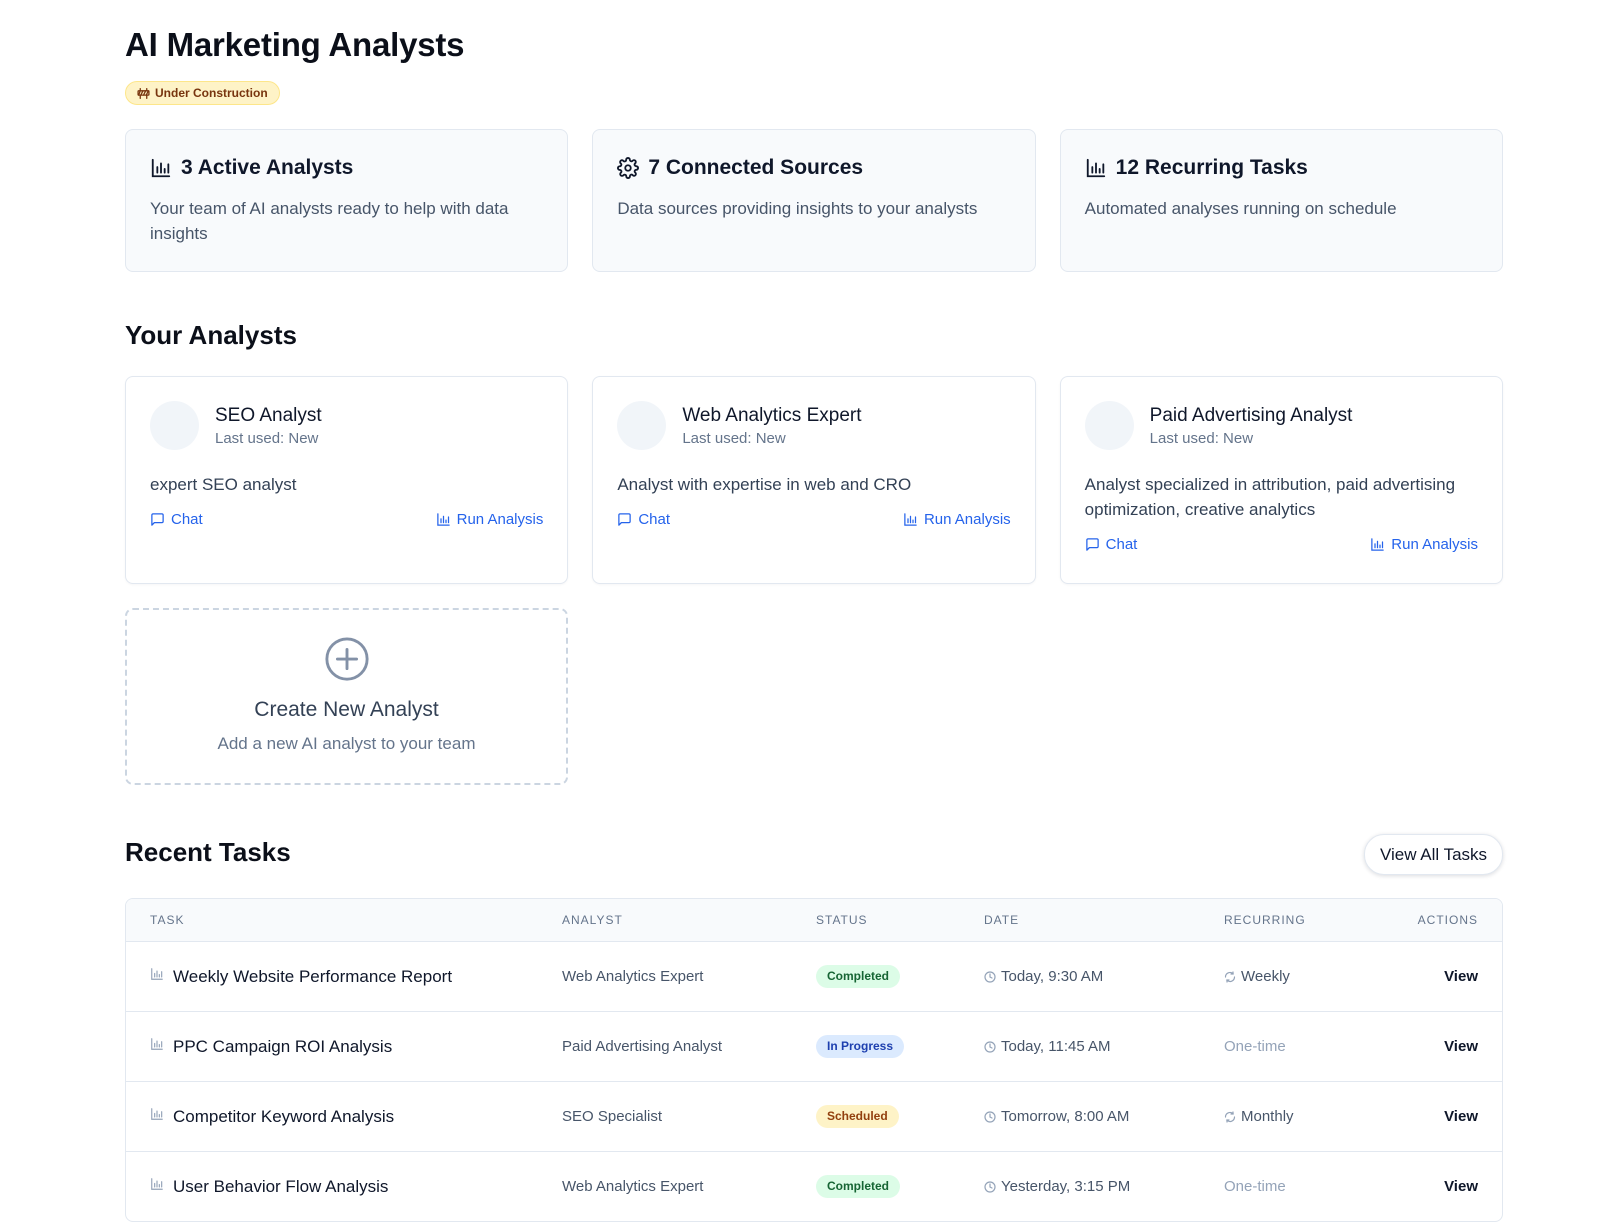  Describe the element at coordinates (1267, 1116) in the screenshot. I see `task-recurring: Monthly` at that location.